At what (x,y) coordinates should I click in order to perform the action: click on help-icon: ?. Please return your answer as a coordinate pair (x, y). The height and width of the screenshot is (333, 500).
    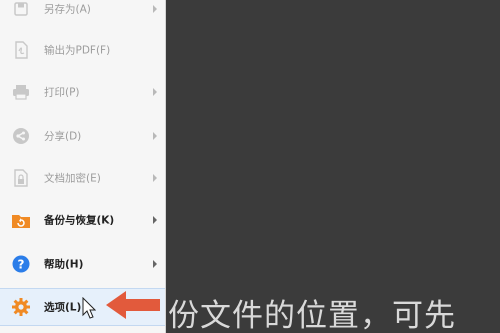
    Looking at the image, I should click on (21, 264).